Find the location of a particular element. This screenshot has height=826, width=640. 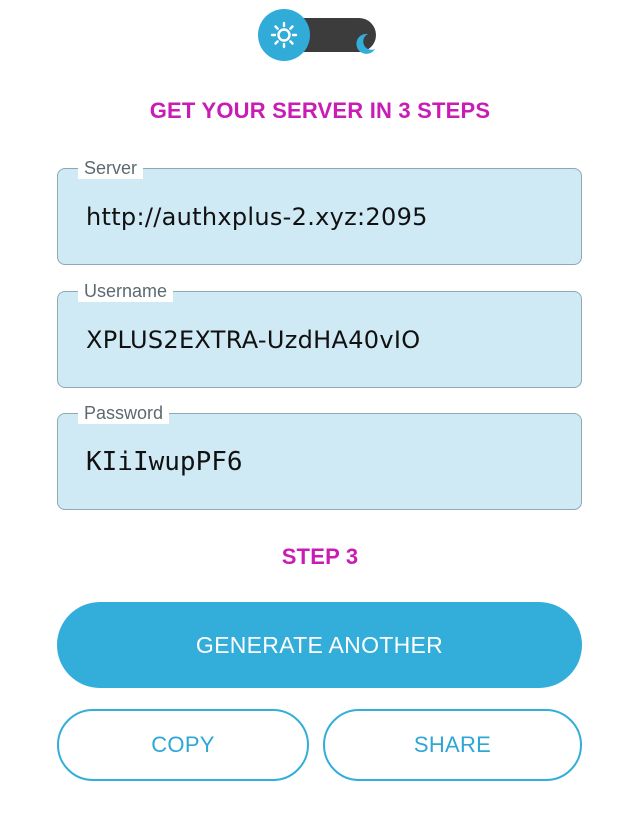

generate-another-button: GENERATE ANOTHER is located at coordinates (319, 645).